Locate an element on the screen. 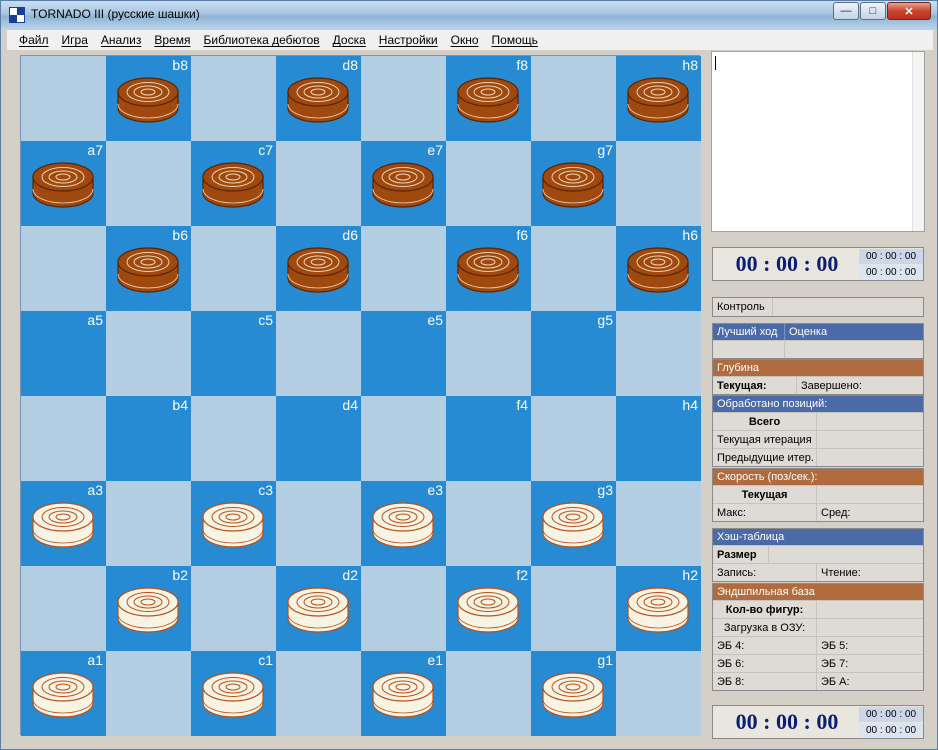 The width and height of the screenshot is (938, 750). board-square: d2 is located at coordinates (318, 608).